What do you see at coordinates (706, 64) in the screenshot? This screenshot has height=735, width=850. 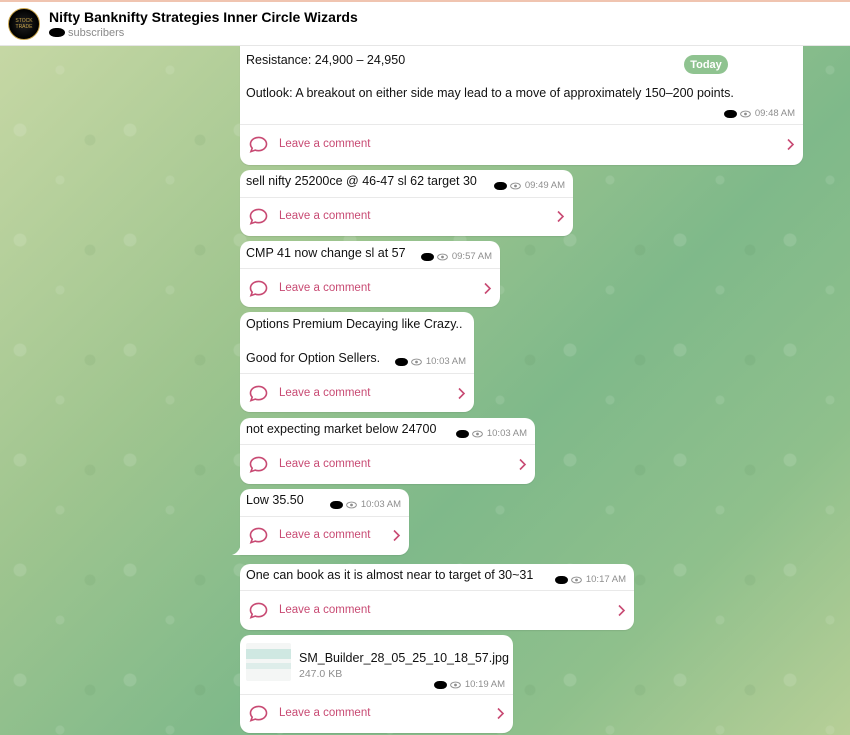 I see `date-badge: Today` at bounding box center [706, 64].